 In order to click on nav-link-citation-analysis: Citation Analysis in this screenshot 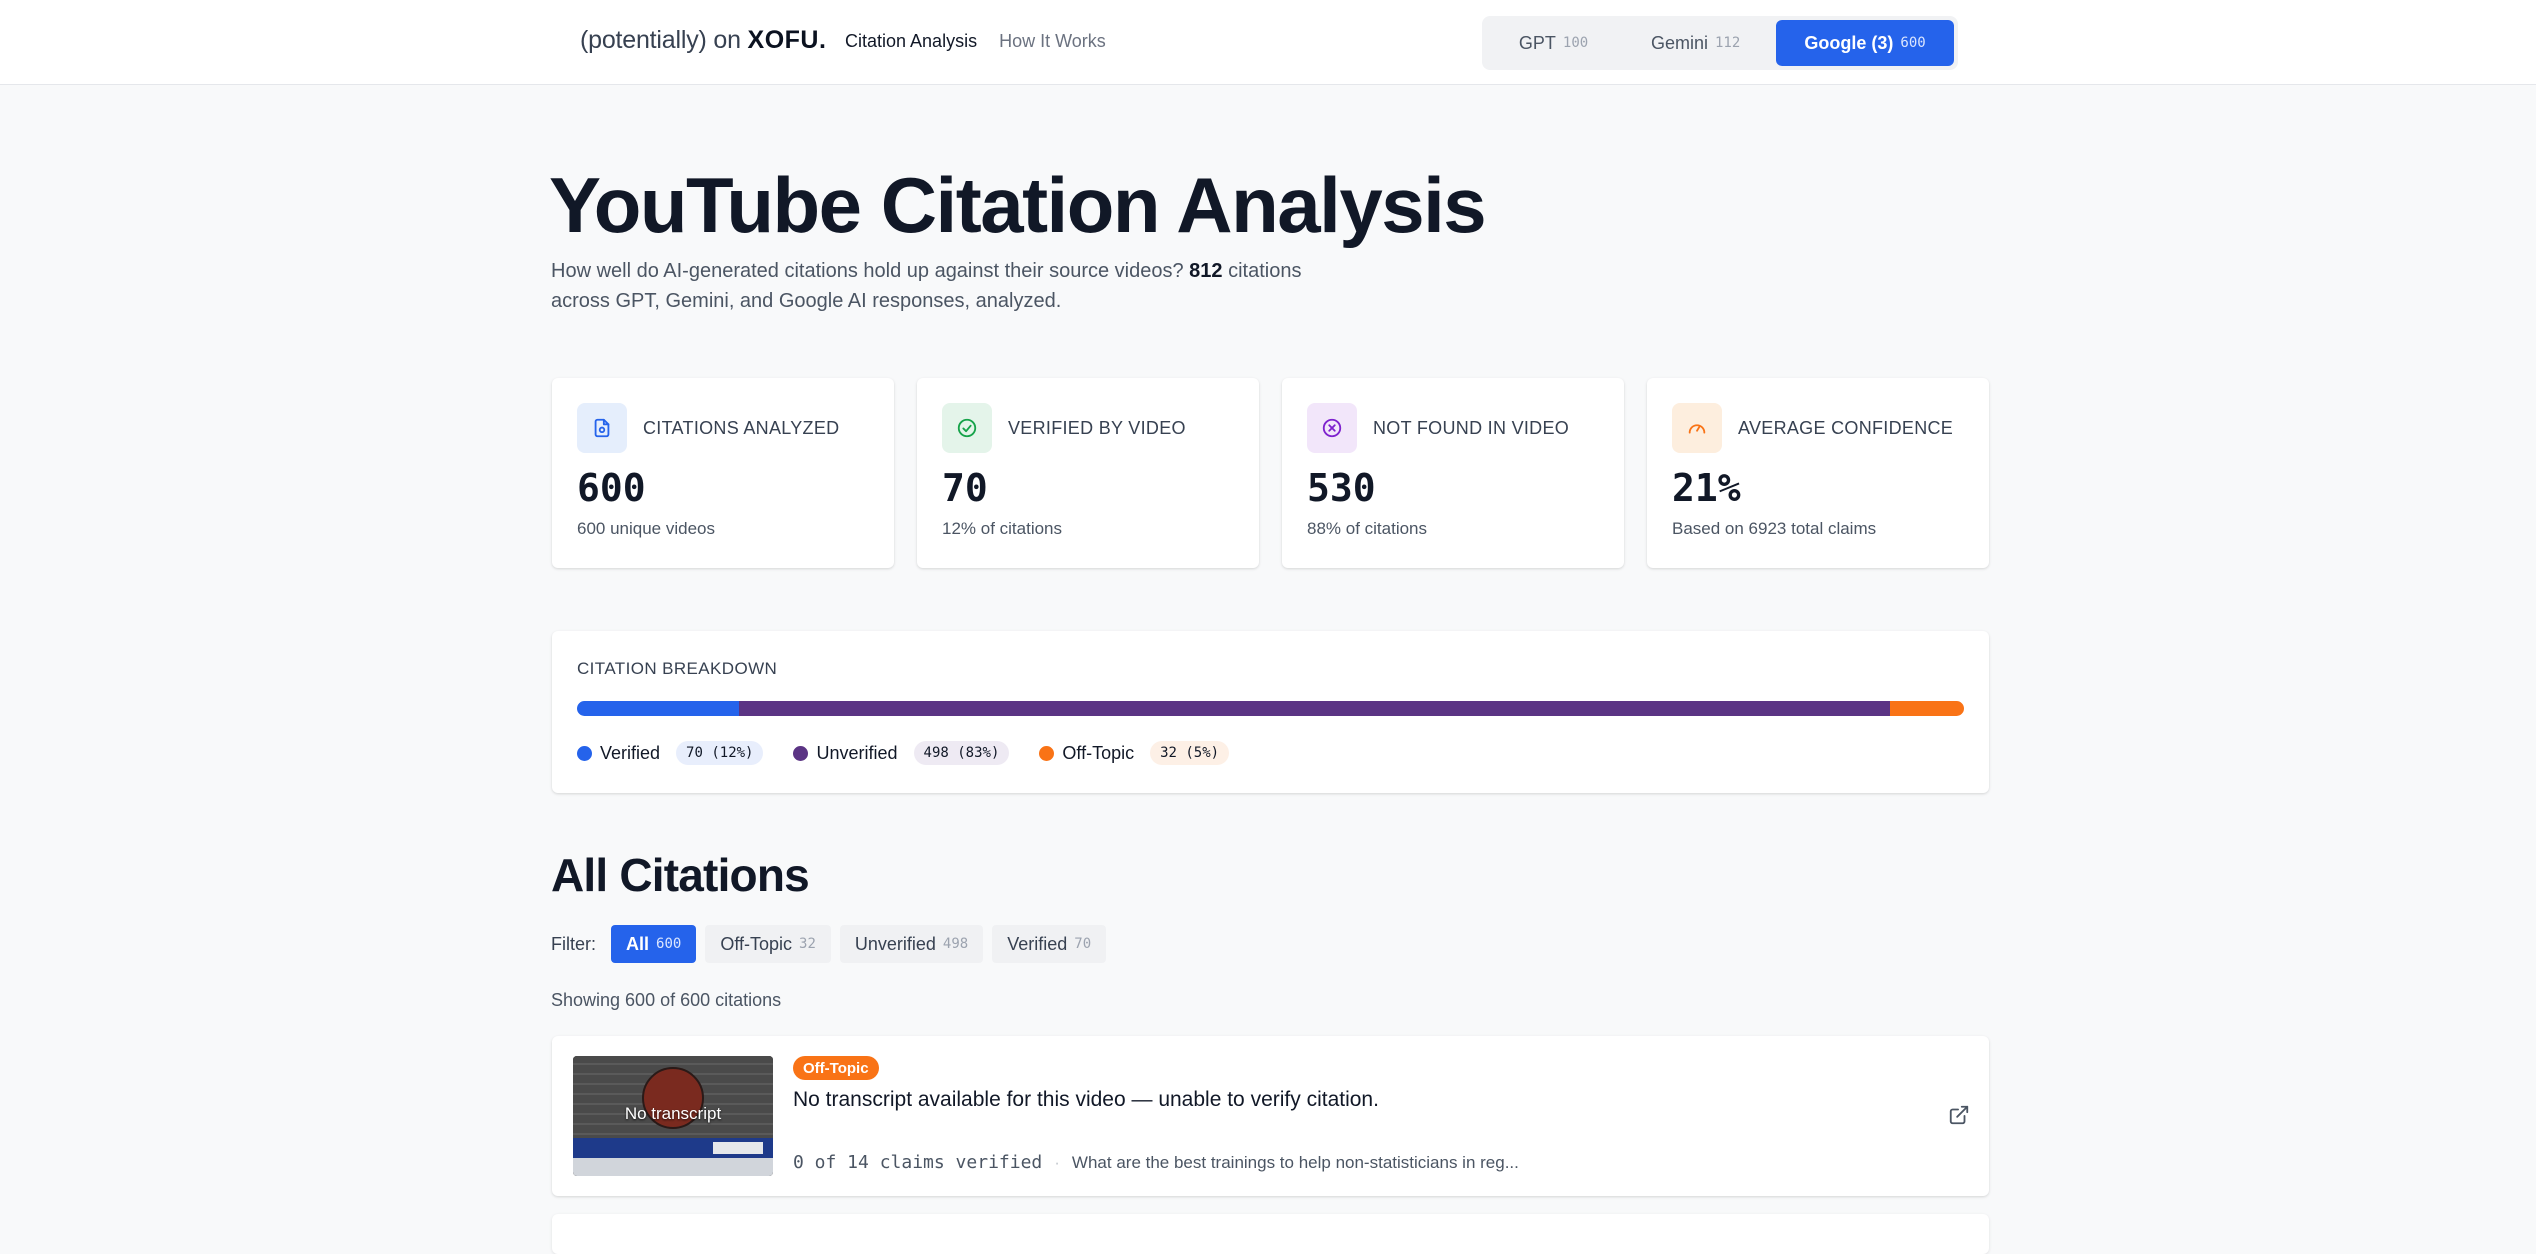, I will do `click(911, 41)`.